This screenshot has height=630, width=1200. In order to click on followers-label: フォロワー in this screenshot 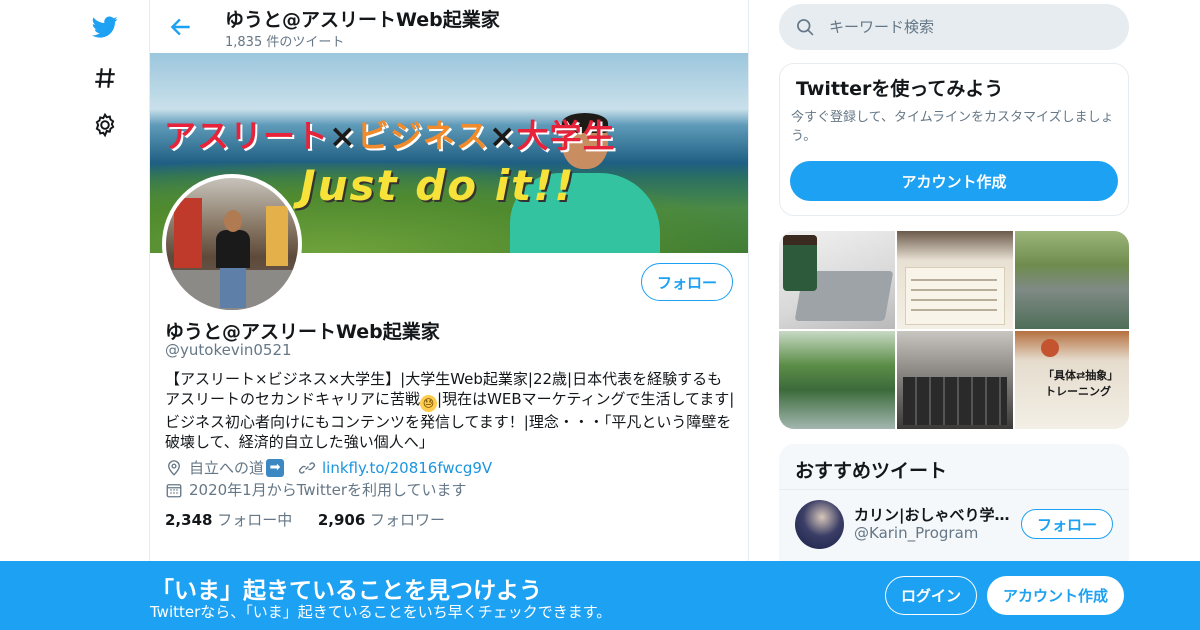, I will do `click(407, 520)`.